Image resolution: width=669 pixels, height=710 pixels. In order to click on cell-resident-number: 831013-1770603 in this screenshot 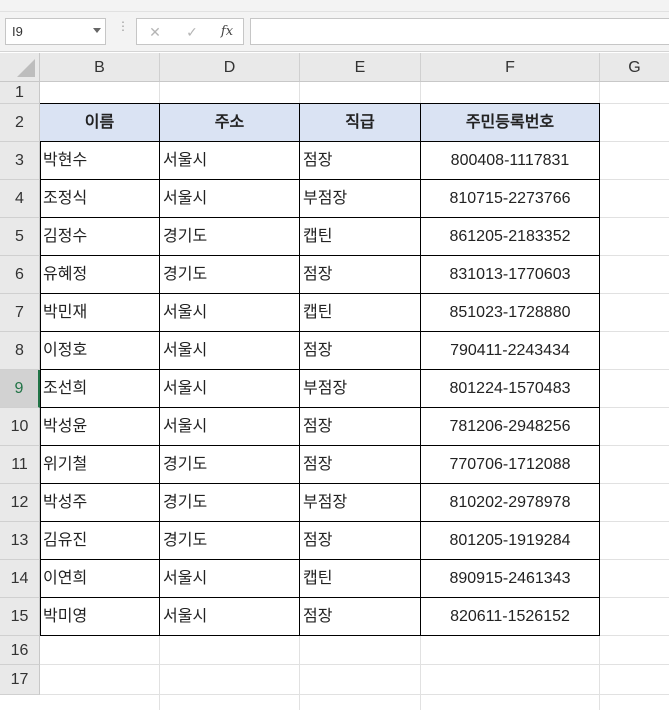, I will do `click(510, 275)`.